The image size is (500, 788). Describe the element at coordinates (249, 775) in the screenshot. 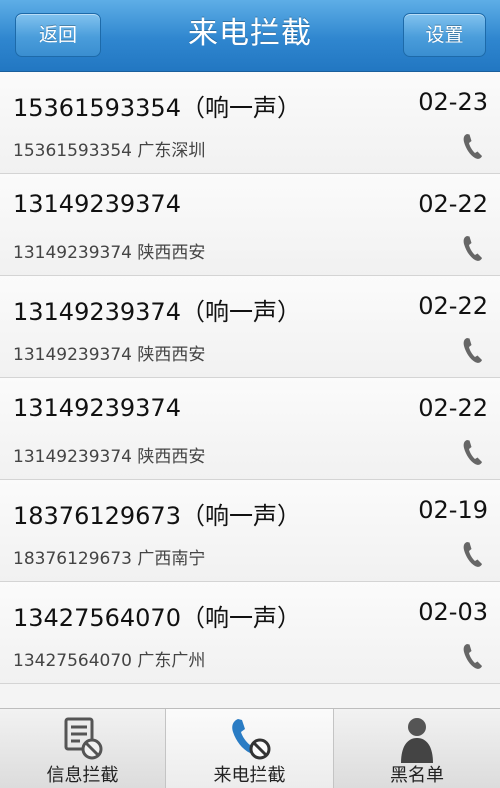

I see `tab-label: 来电拦截` at that location.